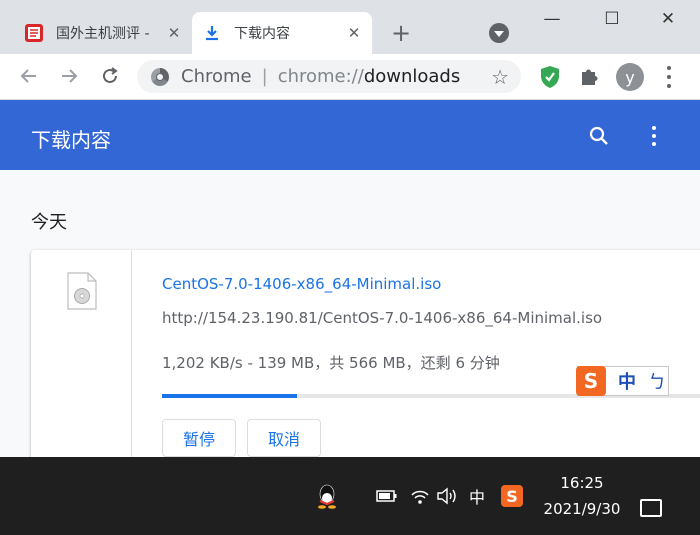  What do you see at coordinates (630, 77) in the screenshot?
I see `avatar: y` at bounding box center [630, 77].